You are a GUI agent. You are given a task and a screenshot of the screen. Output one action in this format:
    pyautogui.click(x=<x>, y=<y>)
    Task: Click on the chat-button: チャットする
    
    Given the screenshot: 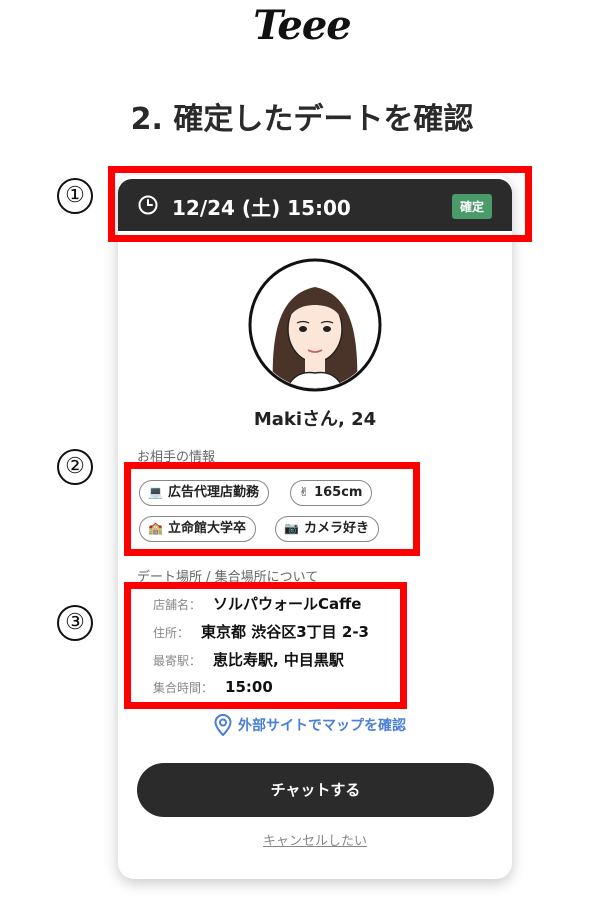 What is the action you would take?
    pyautogui.click(x=315, y=790)
    